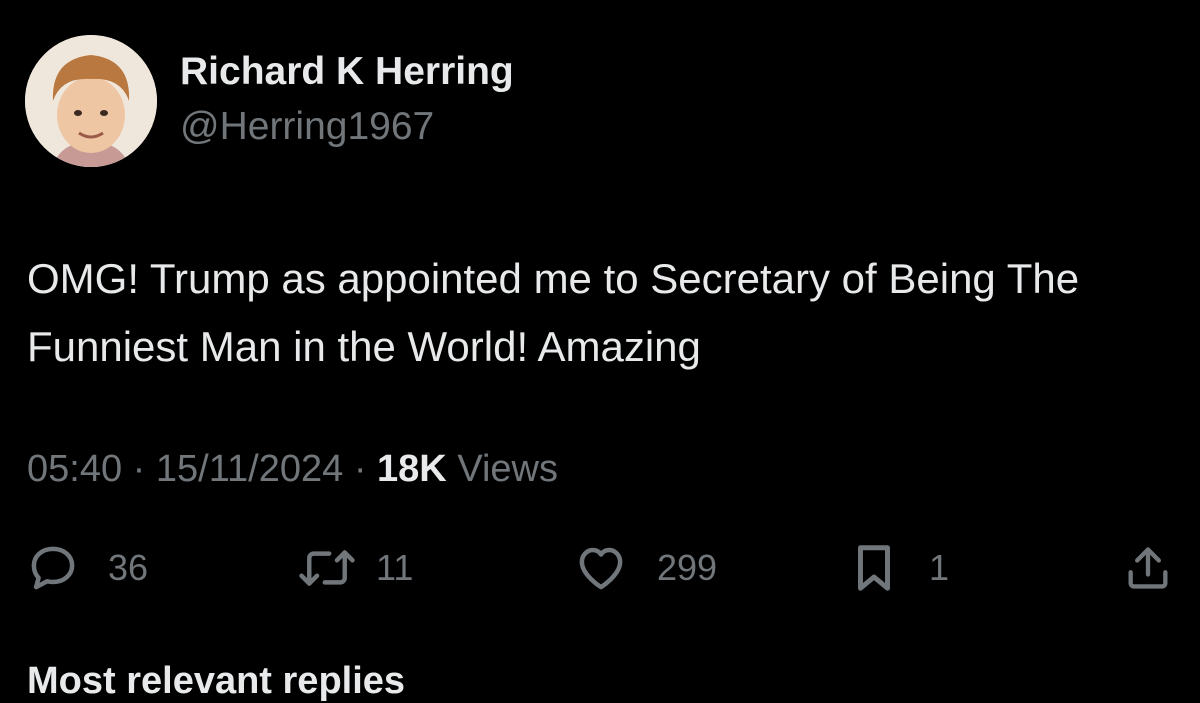 This screenshot has height=703, width=1200. What do you see at coordinates (601, 568) in the screenshot?
I see `heart-icon` at bounding box center [601, 568].